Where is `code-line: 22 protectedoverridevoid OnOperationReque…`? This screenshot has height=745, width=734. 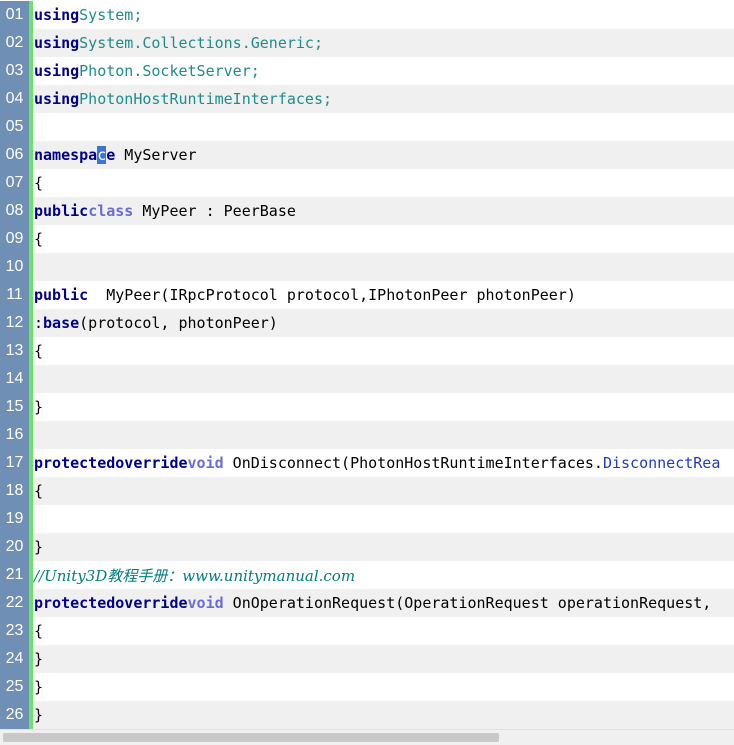
code-line: 22 protectedoverridevoid OnOperationReque… is located at coordinates (367, 603).